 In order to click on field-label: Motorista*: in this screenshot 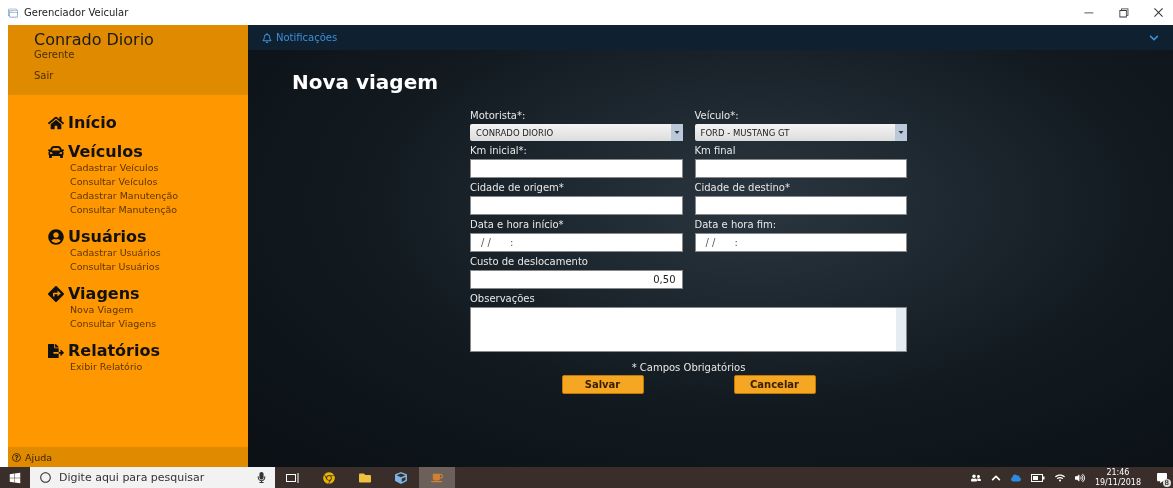, I will do `click(498, 115)`.